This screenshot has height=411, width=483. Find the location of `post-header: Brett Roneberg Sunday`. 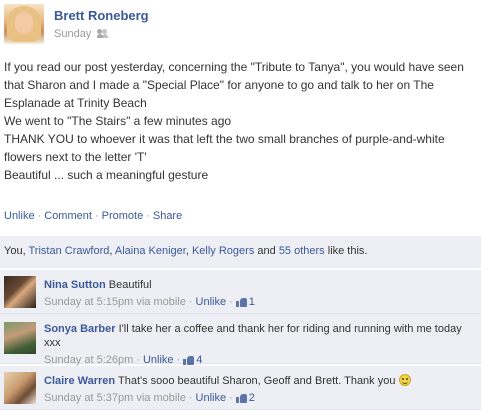

post-header: Brett Roneberg Sunday is located at coordinates (239, 24).